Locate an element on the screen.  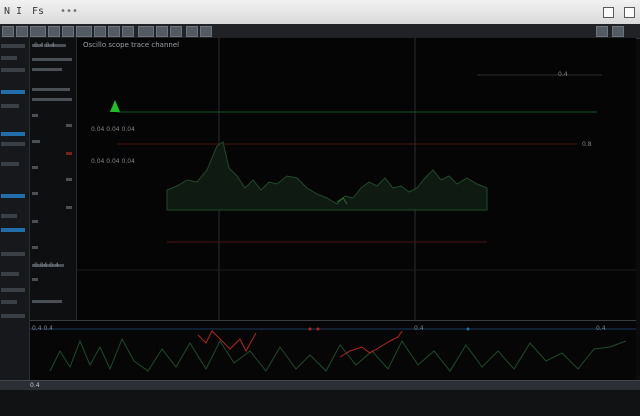
edit-menu-icon: Fs is located at coordinates (38, 11).